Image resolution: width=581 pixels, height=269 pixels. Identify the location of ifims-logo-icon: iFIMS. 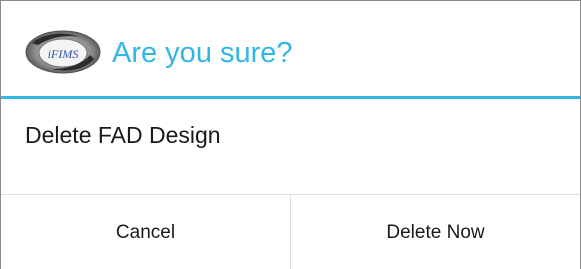
(63, 52).